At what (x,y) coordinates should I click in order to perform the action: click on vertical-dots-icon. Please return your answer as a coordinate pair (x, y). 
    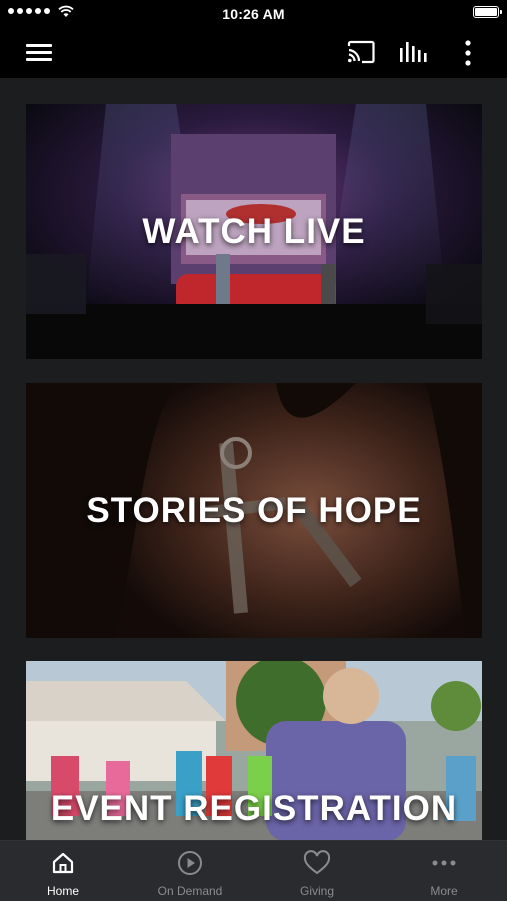
    Looking at the image, I should click on (468, 53).